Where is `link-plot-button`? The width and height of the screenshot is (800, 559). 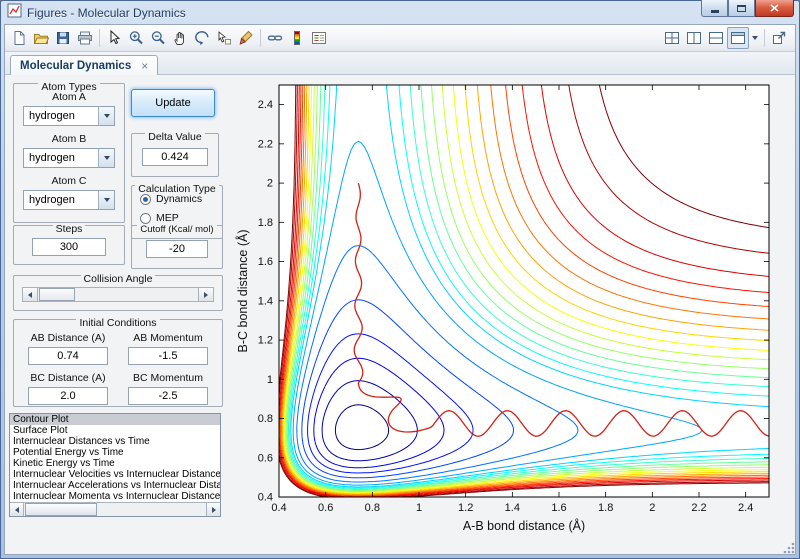 link-plot-button is located at coordinates (275, 38).